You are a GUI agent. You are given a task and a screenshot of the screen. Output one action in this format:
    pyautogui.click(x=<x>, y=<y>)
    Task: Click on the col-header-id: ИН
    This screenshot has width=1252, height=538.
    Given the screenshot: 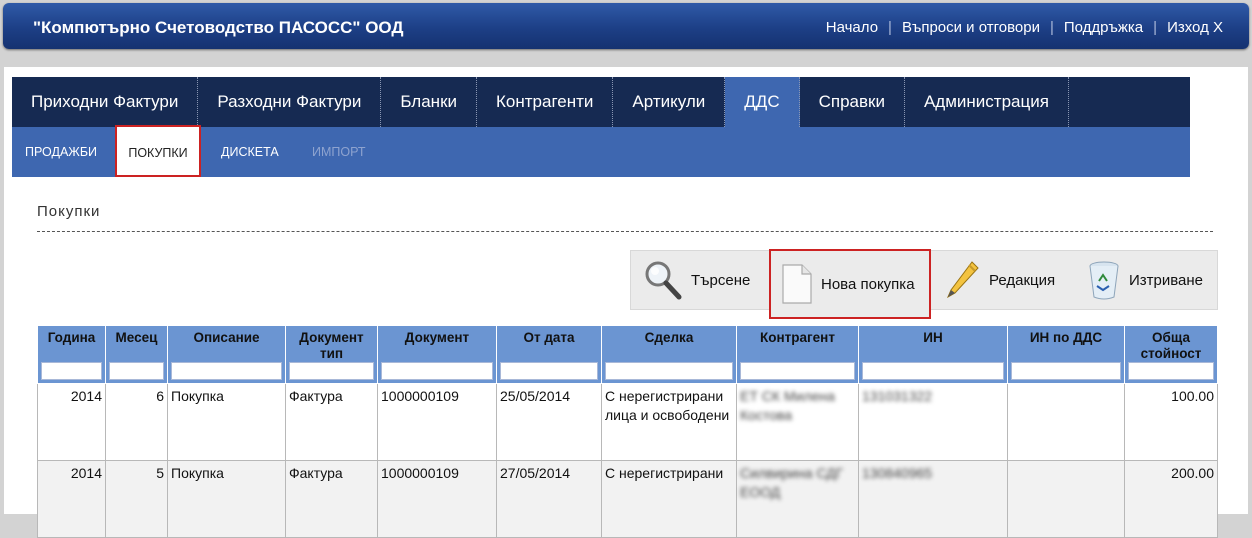 What is the action you would take?
    pyautogui.click(x=933, y=354)
    